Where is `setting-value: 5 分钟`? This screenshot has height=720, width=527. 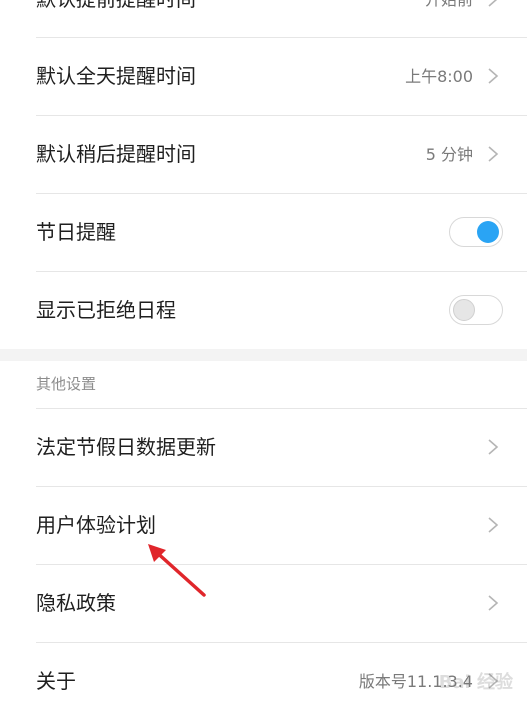
setting-value: 5 分钟 is located at coordinates (449, 154).